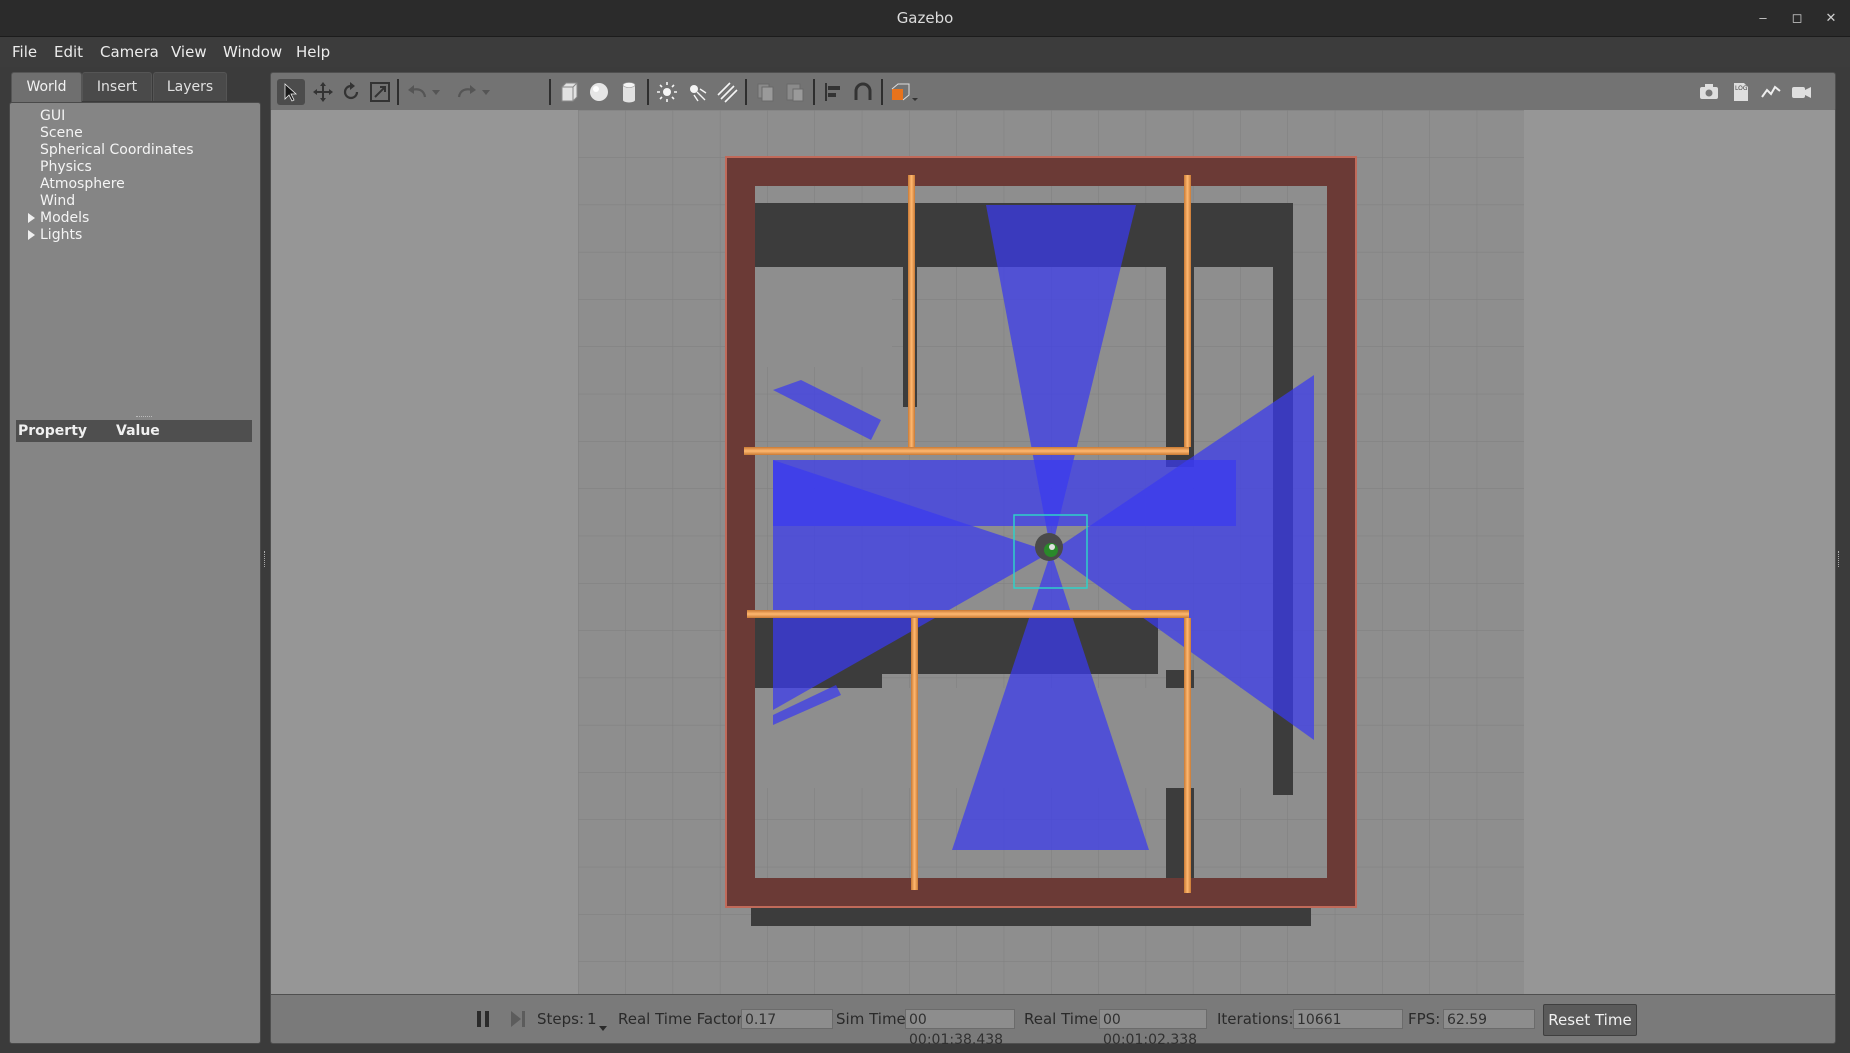 This screenshot has width=1850, height=1053. I want to click on tree-item-wind: Wind, so click(57, 201).